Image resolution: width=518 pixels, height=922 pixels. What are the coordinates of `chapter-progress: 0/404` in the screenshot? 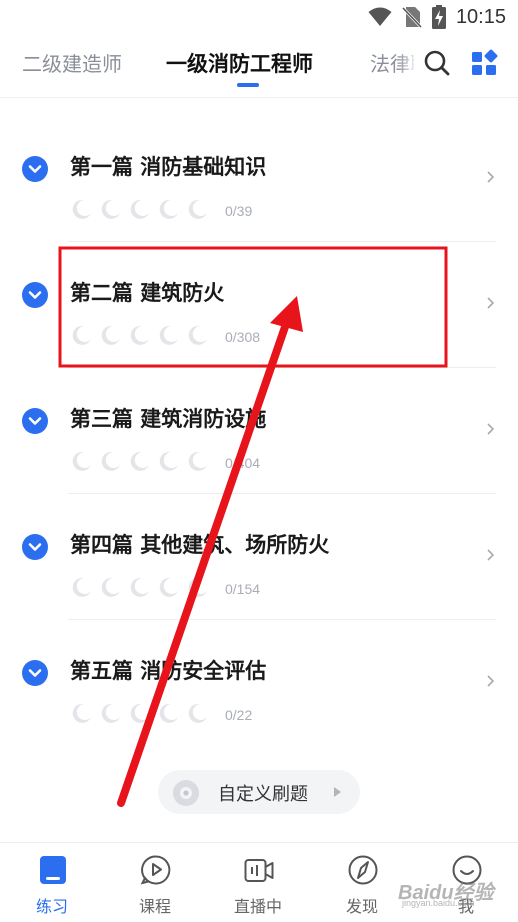 It's located at (243, 463).